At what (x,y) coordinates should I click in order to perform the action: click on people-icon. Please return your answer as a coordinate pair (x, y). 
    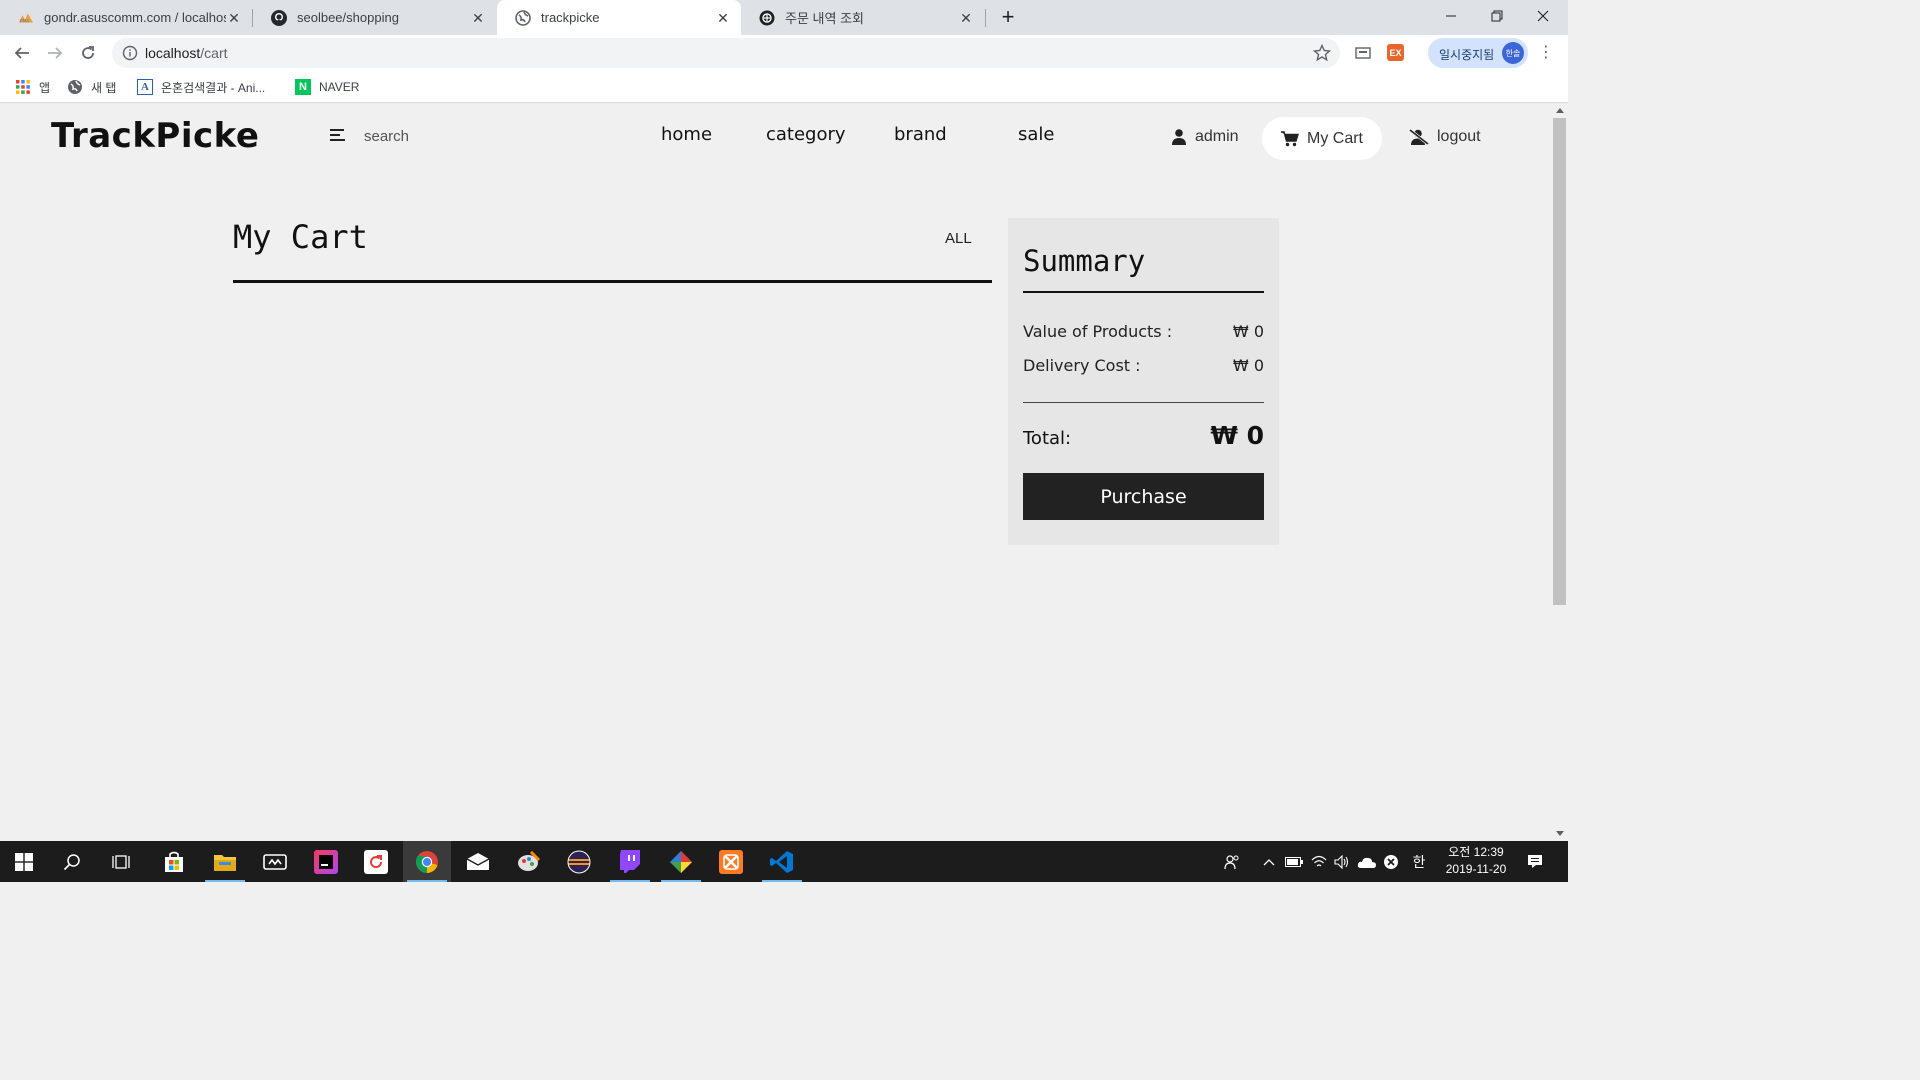
    Looking at the image, I should click on (1232, 861).